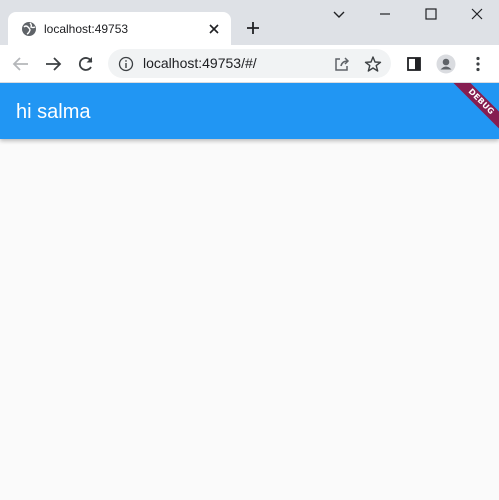 This screenshot has width=499, height=500. I want to click on star-icon, so click(373, 64).